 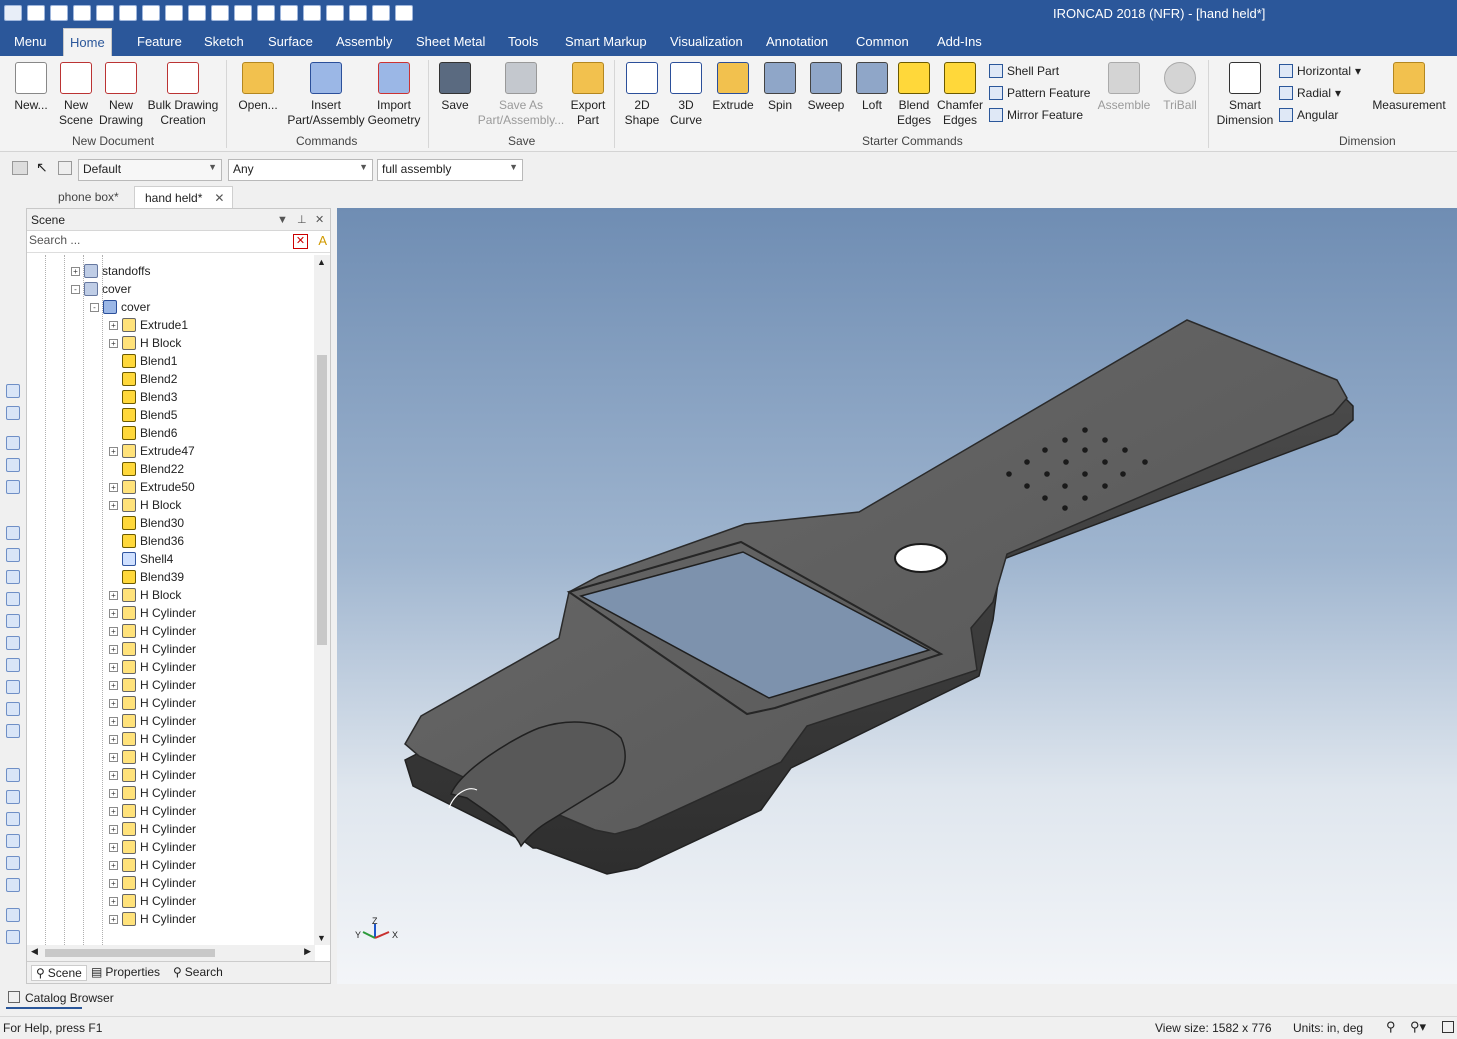 What do you see at coordinates (266, 13) in the screenshot?
I see `redo-icon` at bounding box center [266, 13].